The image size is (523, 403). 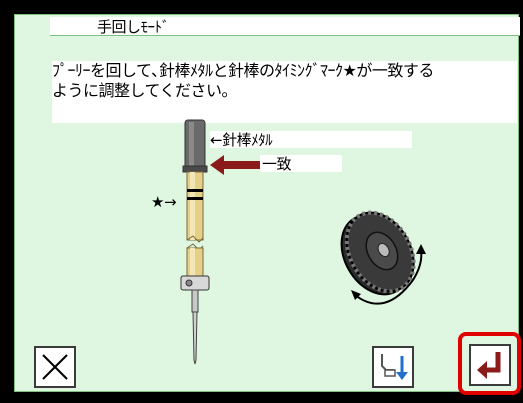 I want to click on enter-return-icon, so click(x=489, y=365).